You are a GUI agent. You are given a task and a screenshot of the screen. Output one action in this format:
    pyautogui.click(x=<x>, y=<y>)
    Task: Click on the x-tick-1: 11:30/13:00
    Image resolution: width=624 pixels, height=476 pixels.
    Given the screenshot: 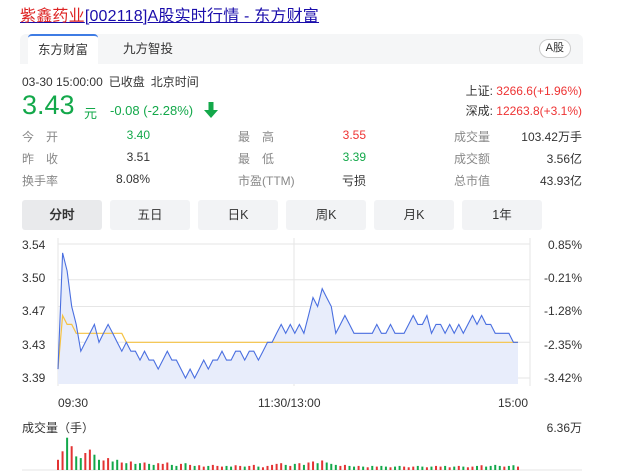 What is the action you would take?
    pyautogui.click(x=289, y=403)
    